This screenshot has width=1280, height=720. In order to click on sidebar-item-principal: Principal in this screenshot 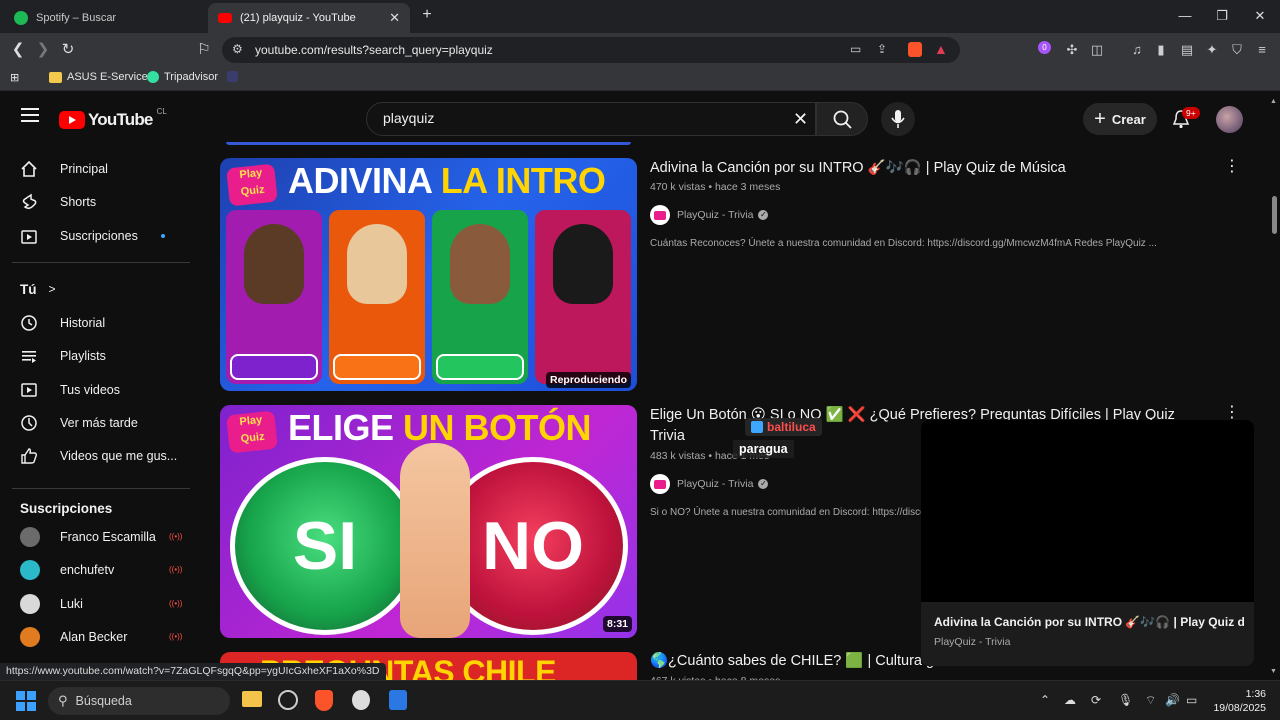, I will do `click(102, 169)`.